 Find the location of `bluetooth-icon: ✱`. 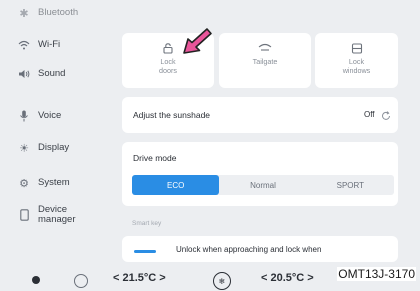

bluetooth-icon: ✱ is located at coordinates (24, 13).